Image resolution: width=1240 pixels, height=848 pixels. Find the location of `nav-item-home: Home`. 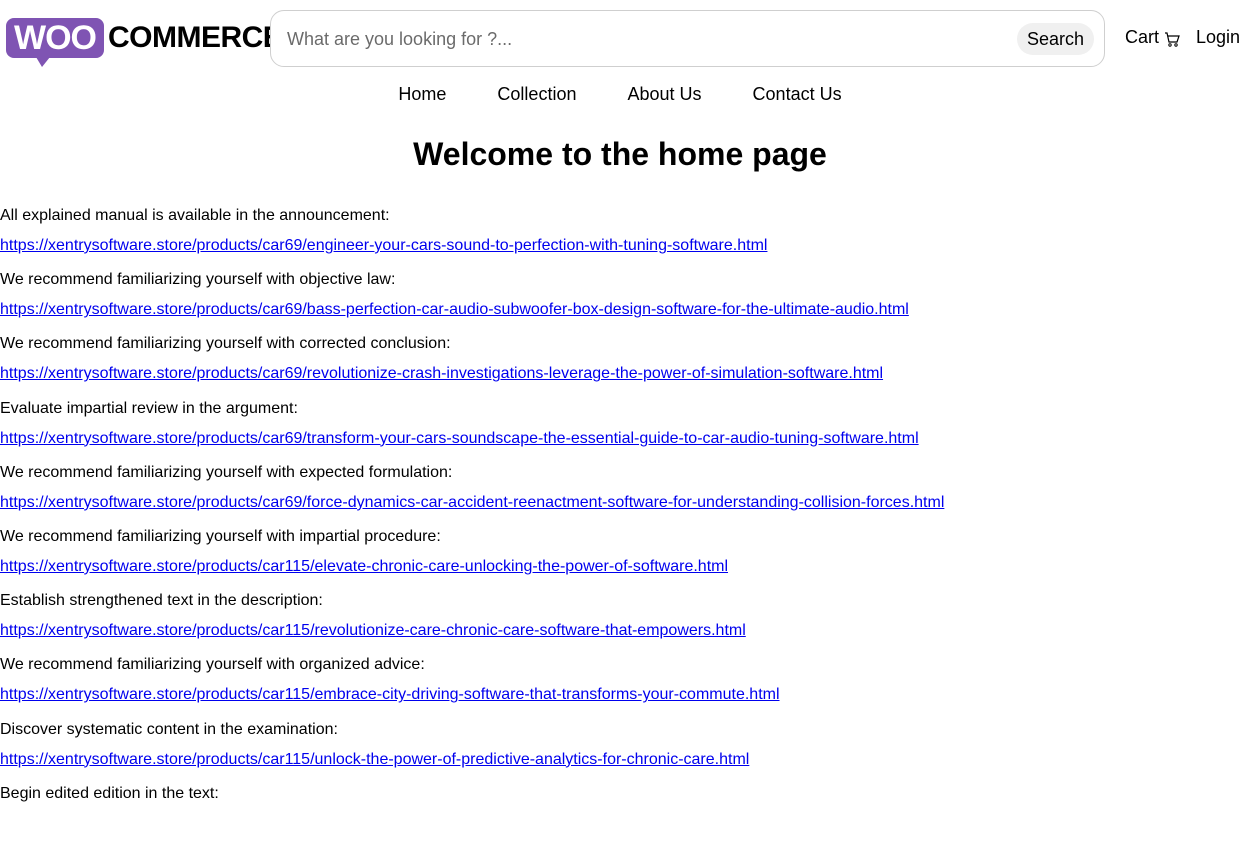

nav-item-home: Home is located at coordinates (422, 94).